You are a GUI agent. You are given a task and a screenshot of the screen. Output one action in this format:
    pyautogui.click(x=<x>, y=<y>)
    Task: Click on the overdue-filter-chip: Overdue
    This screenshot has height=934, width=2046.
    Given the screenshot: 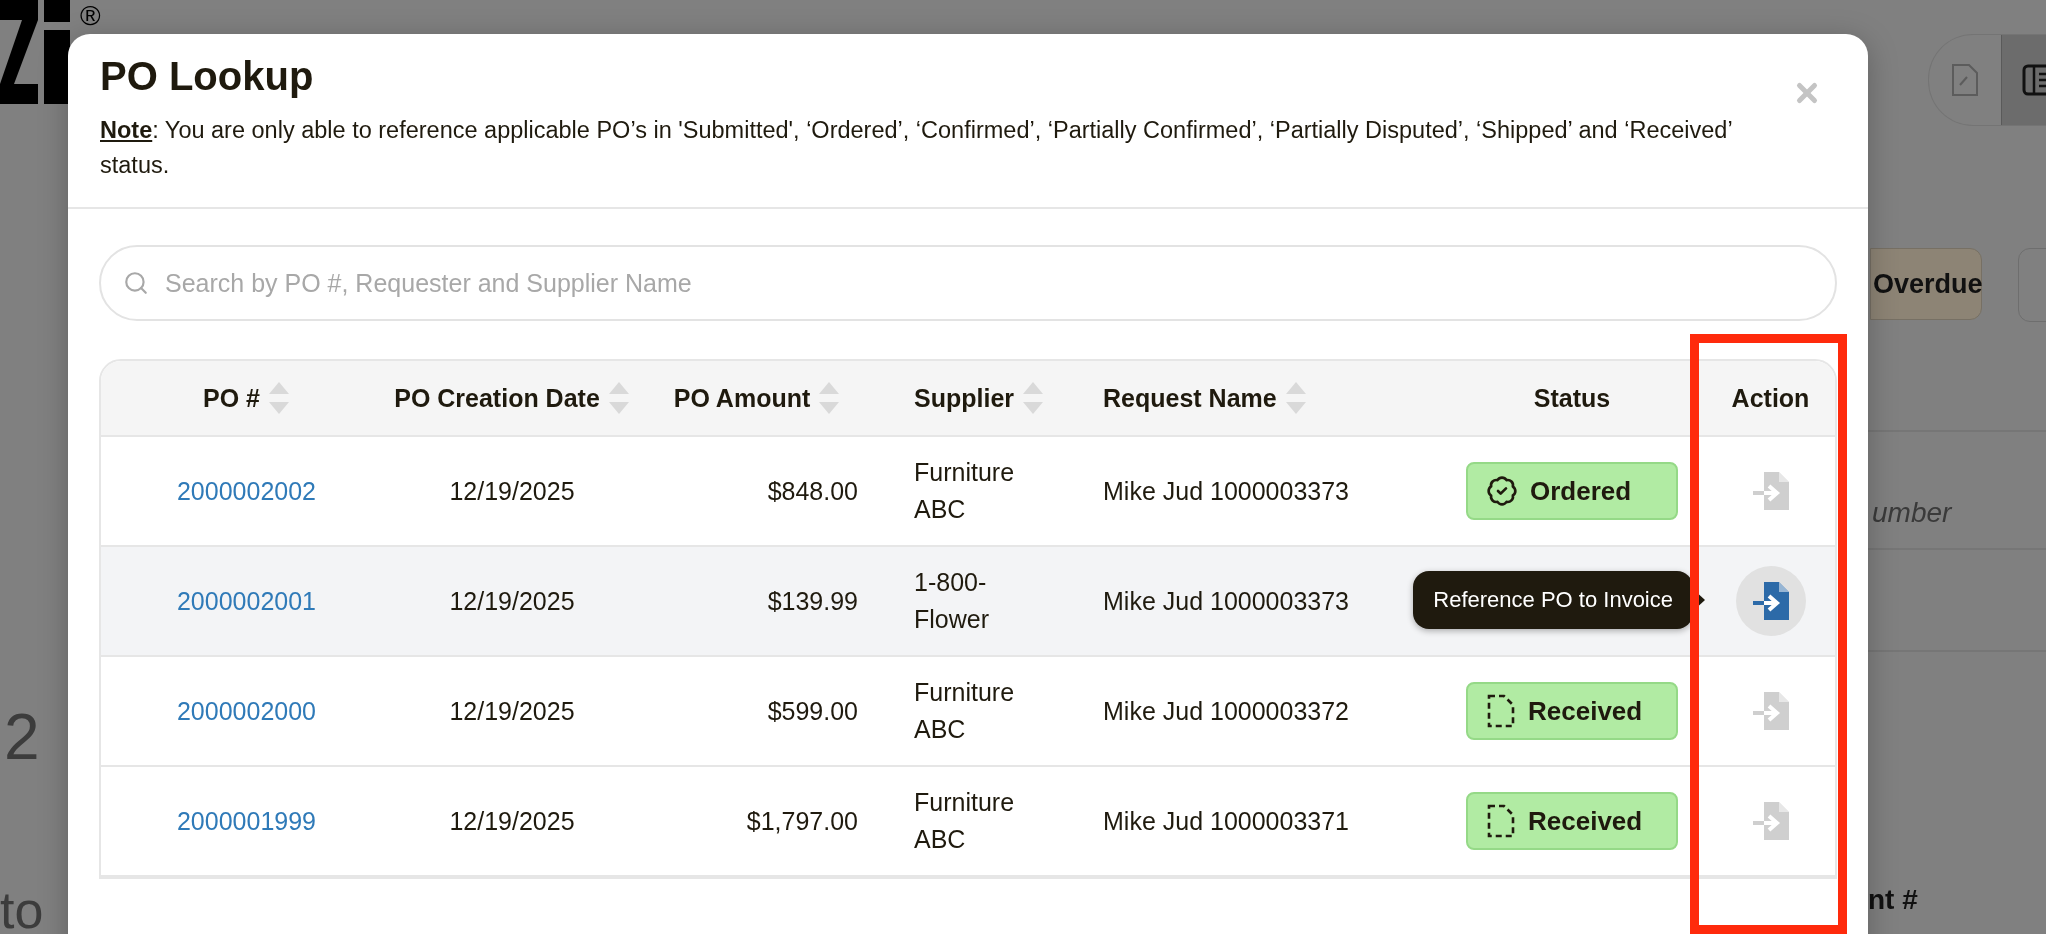 What is the action you would take?
    pyautogui.click(x=1926, y=284)
    